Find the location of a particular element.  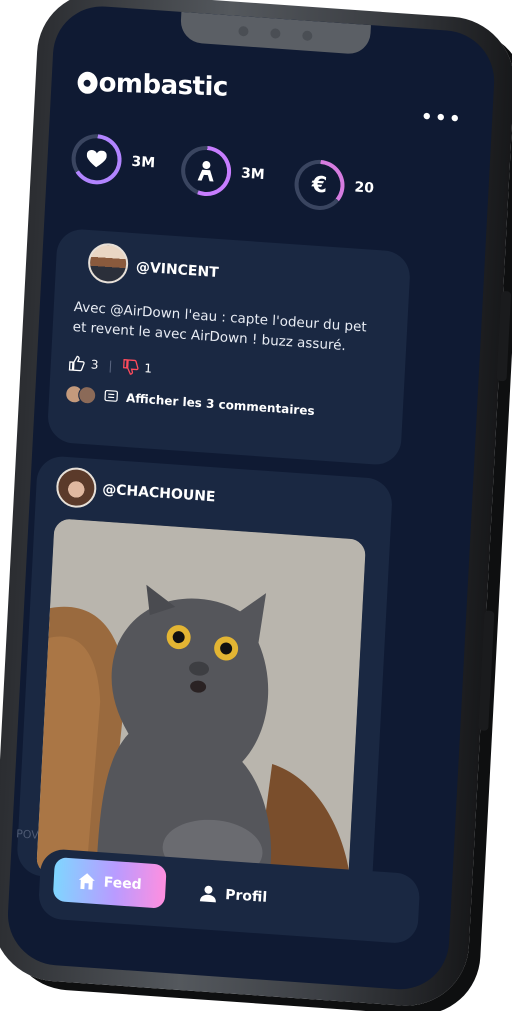

stat-earnings-value: 20 is located at coordinates (364, 187).